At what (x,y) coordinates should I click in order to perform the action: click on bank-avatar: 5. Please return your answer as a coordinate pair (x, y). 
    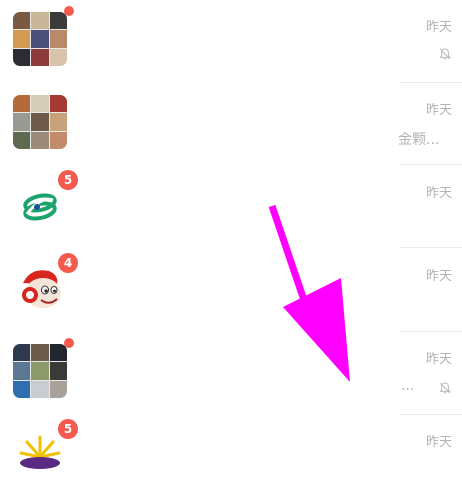
    Looking at the image, I should click on (45, 202).